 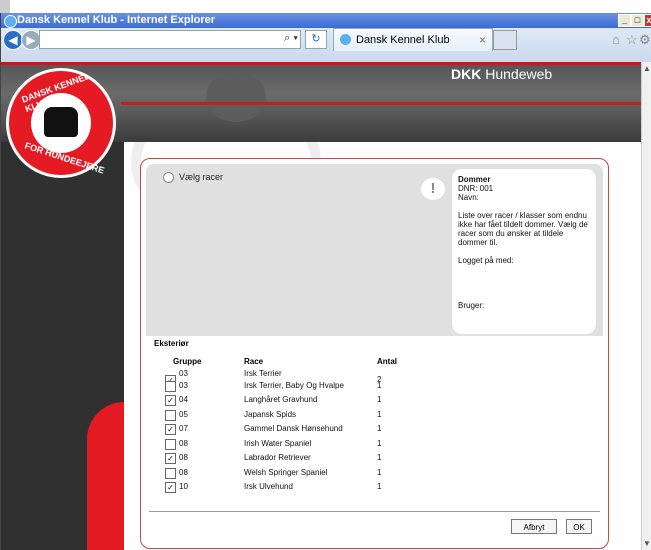 I want to click on table-row: ✓ 07 Gammel Dansk Hønsehund 1, so click(x=315, y=431).